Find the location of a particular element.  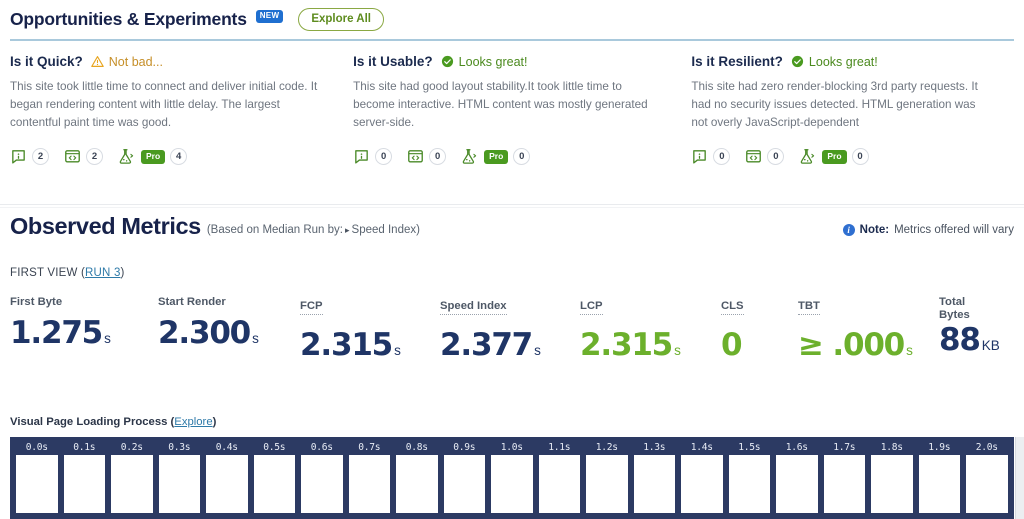

run-3-link: RUN 3 is located at coordinates (103, 273).